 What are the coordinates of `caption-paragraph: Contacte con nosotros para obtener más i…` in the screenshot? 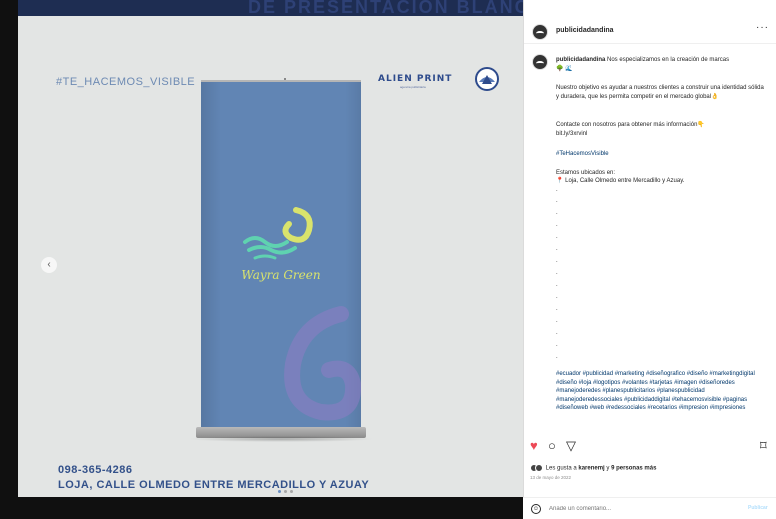 It's located at (630, 125).